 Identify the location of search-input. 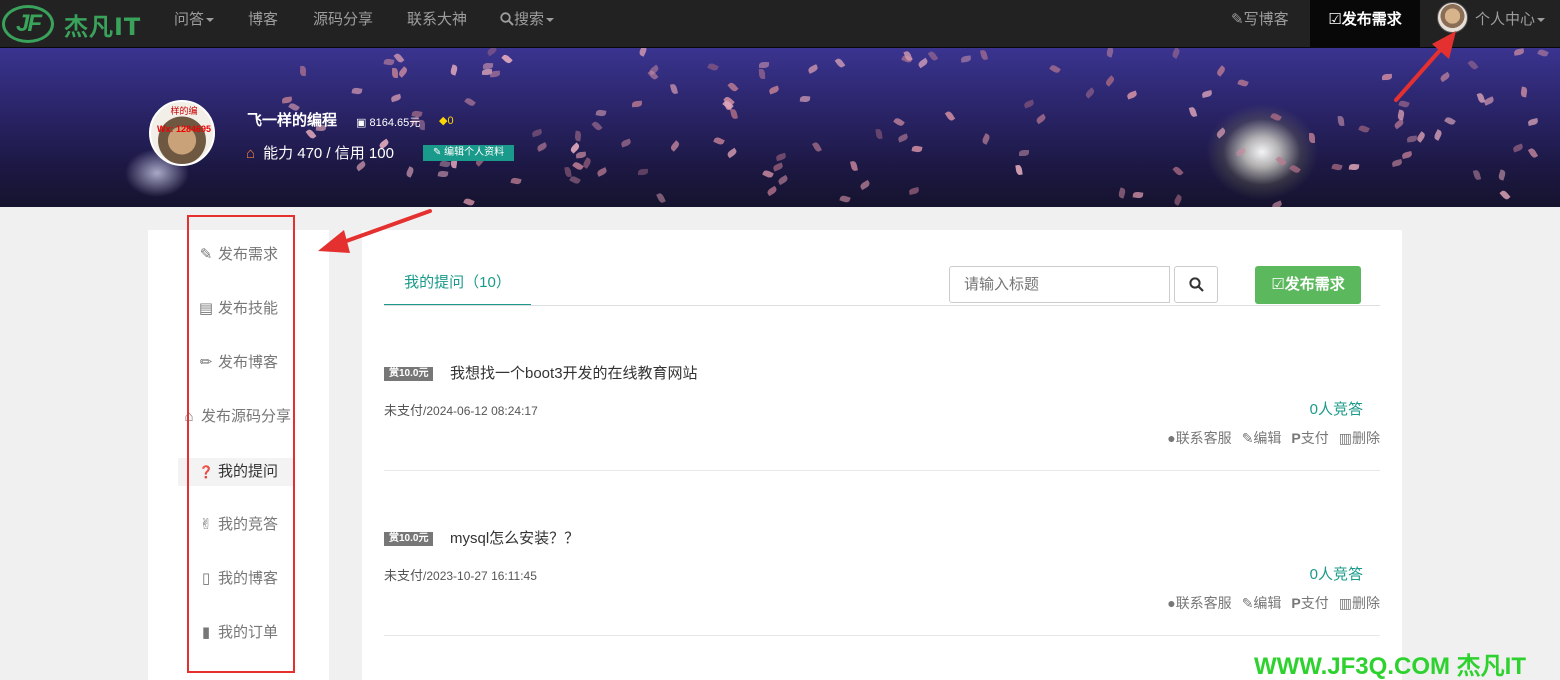
(1059, 284).